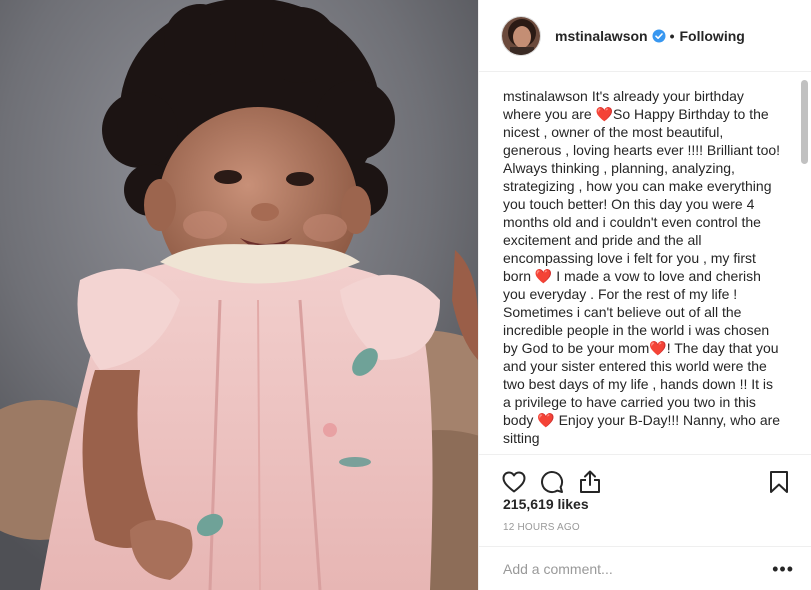  I want to click on save-button, so click(779, 482).